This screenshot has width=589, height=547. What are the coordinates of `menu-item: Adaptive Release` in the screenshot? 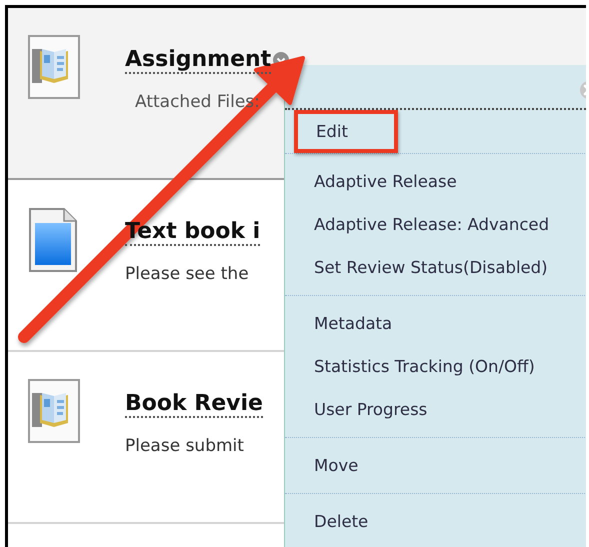 It's located at (435, 181).